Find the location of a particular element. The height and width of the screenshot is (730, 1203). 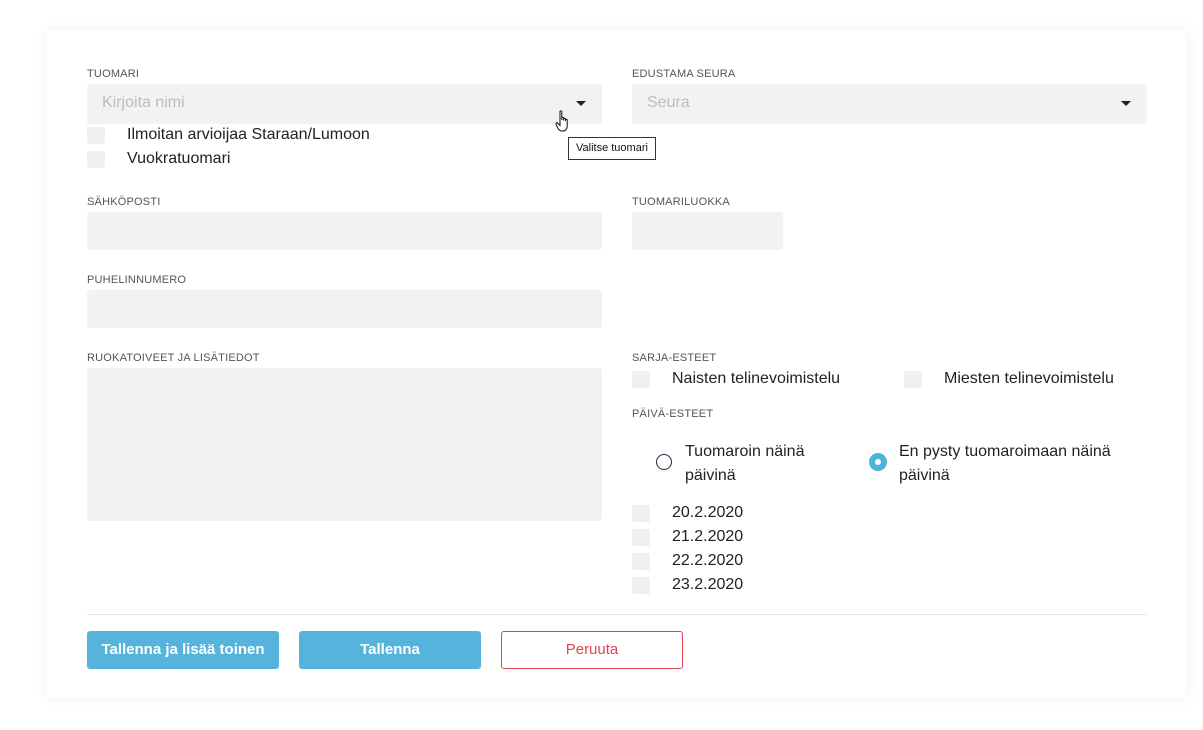

referee-label: TUOMARI is located at coordinates (113, 74).